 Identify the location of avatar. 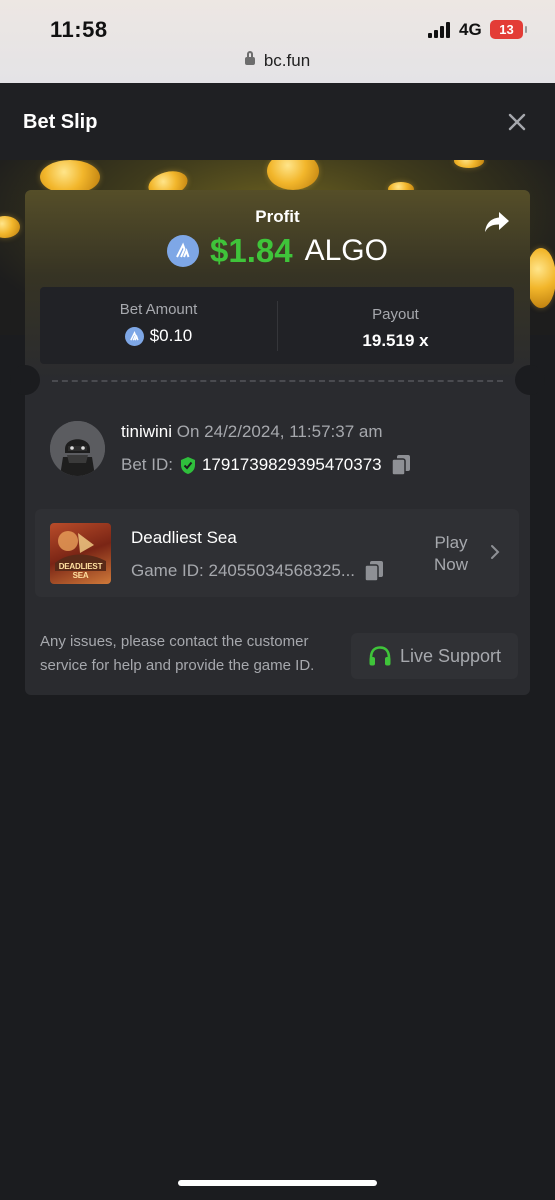
(77, 448).